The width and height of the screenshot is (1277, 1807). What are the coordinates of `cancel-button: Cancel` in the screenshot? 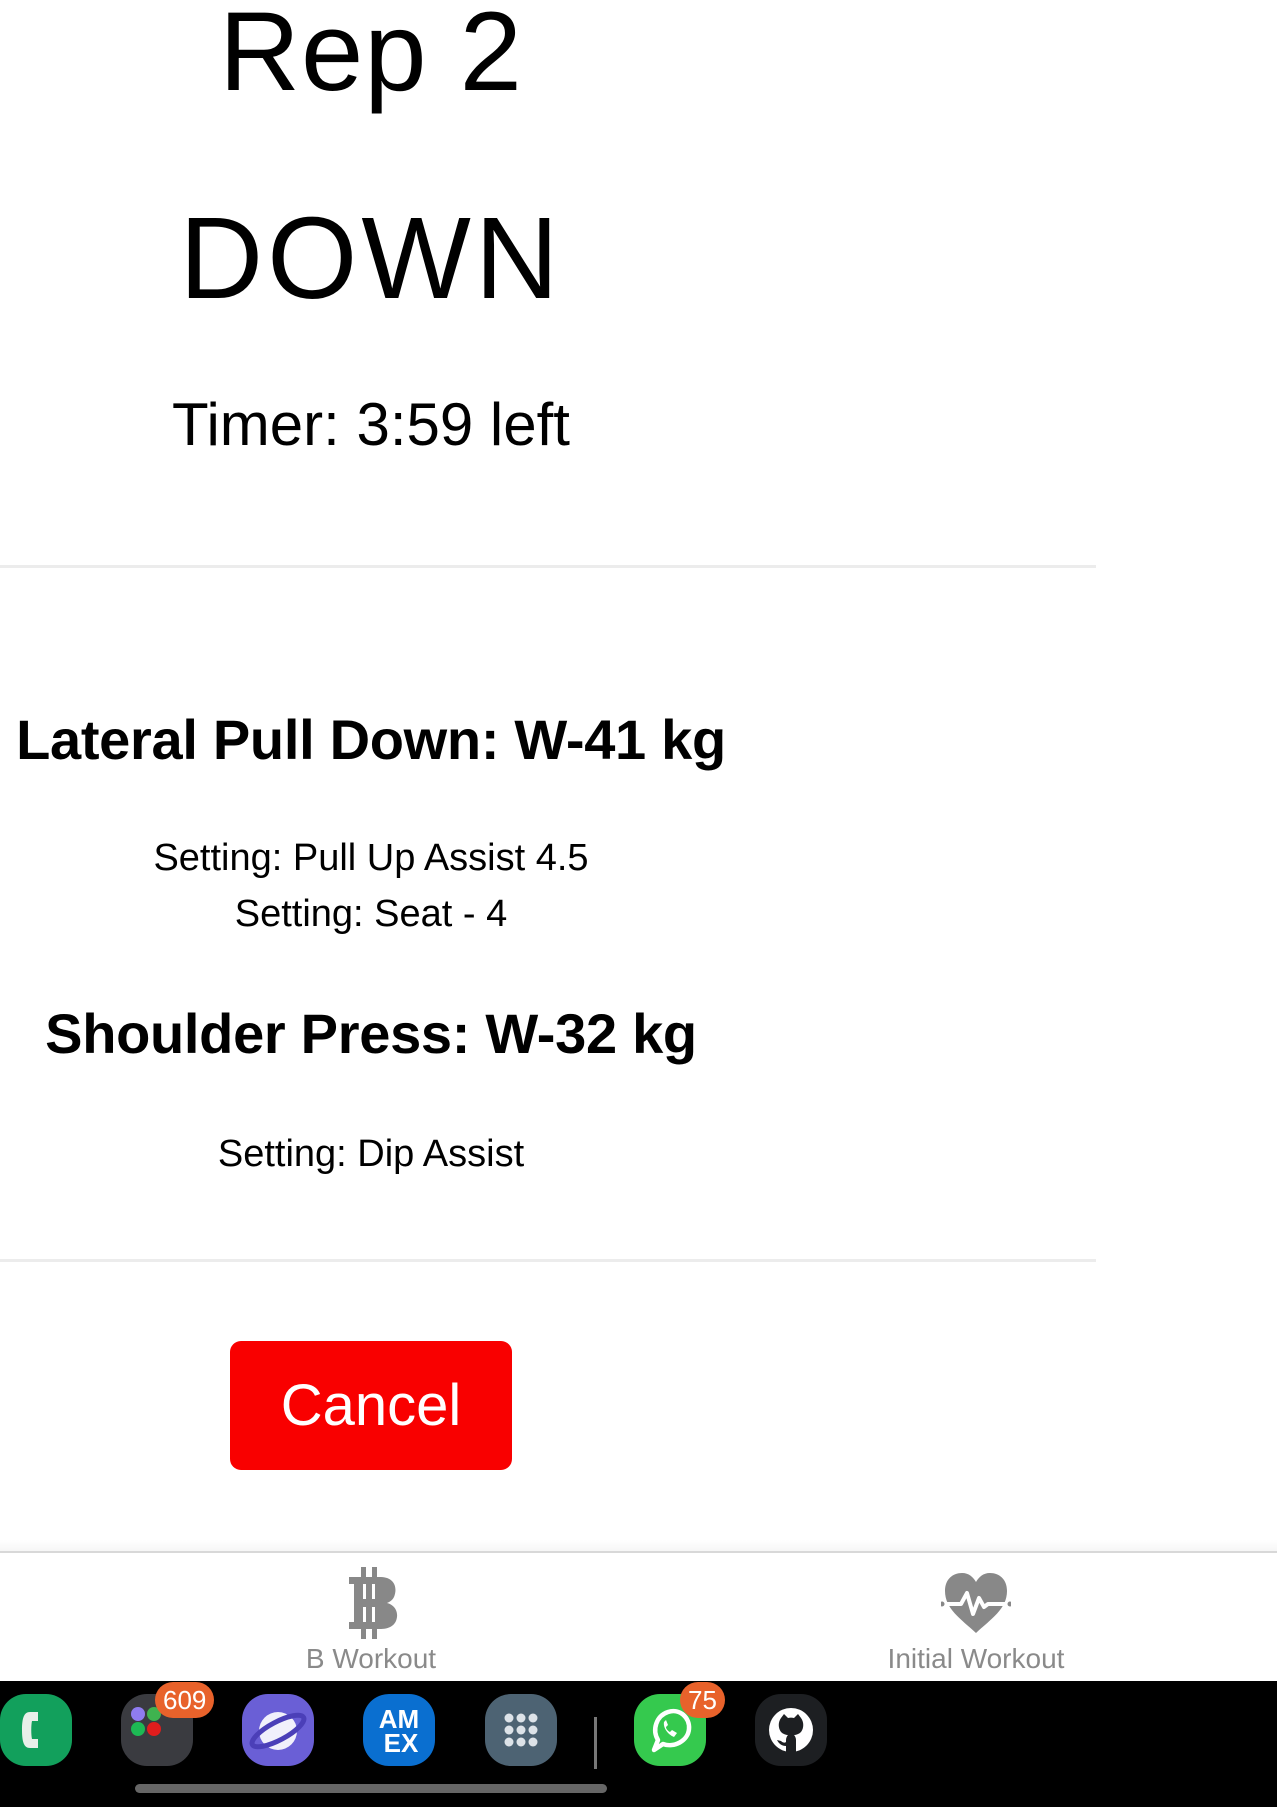 It's located at (371, 1405).